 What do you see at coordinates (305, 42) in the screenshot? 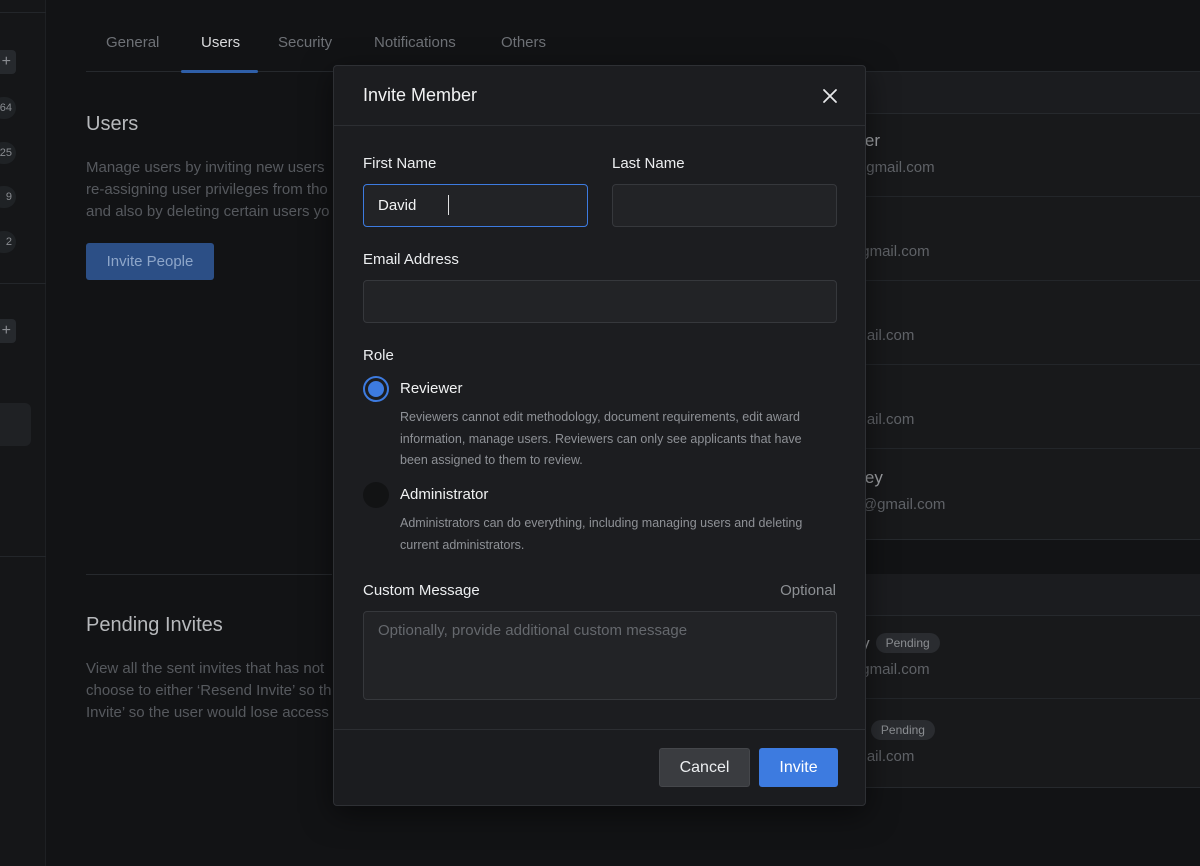
I see `tab-security: Security` at bounding box center [305, 42].